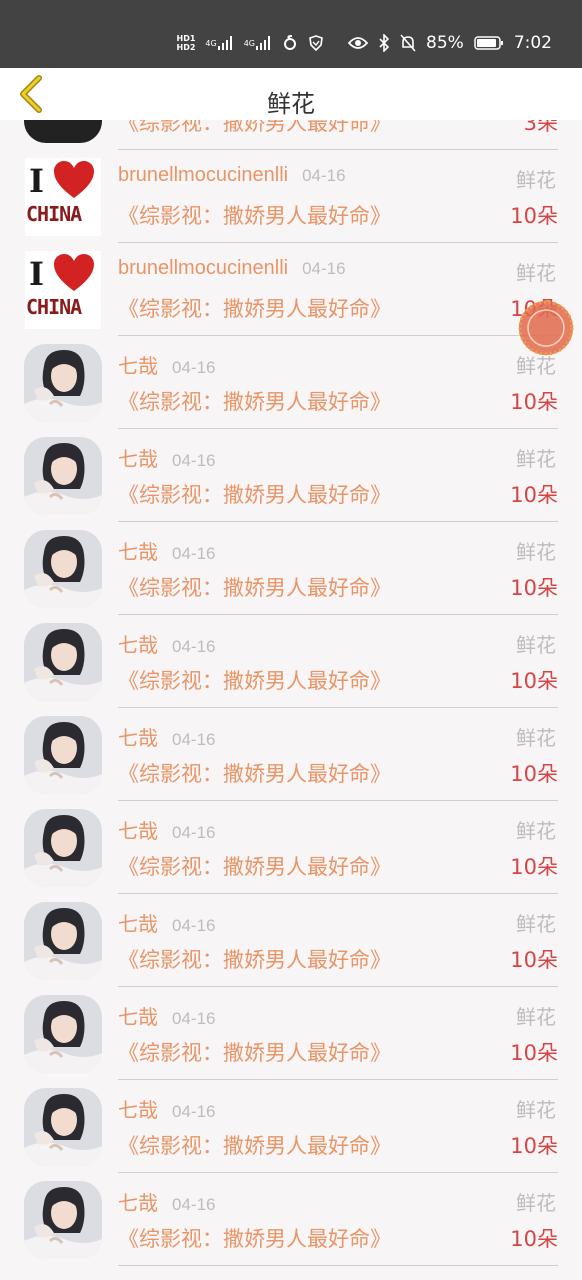  What do you see at coordinates (291, 104) in the screenshot?
I see `page-title: 鲜花` at bounding box center [291, 104].